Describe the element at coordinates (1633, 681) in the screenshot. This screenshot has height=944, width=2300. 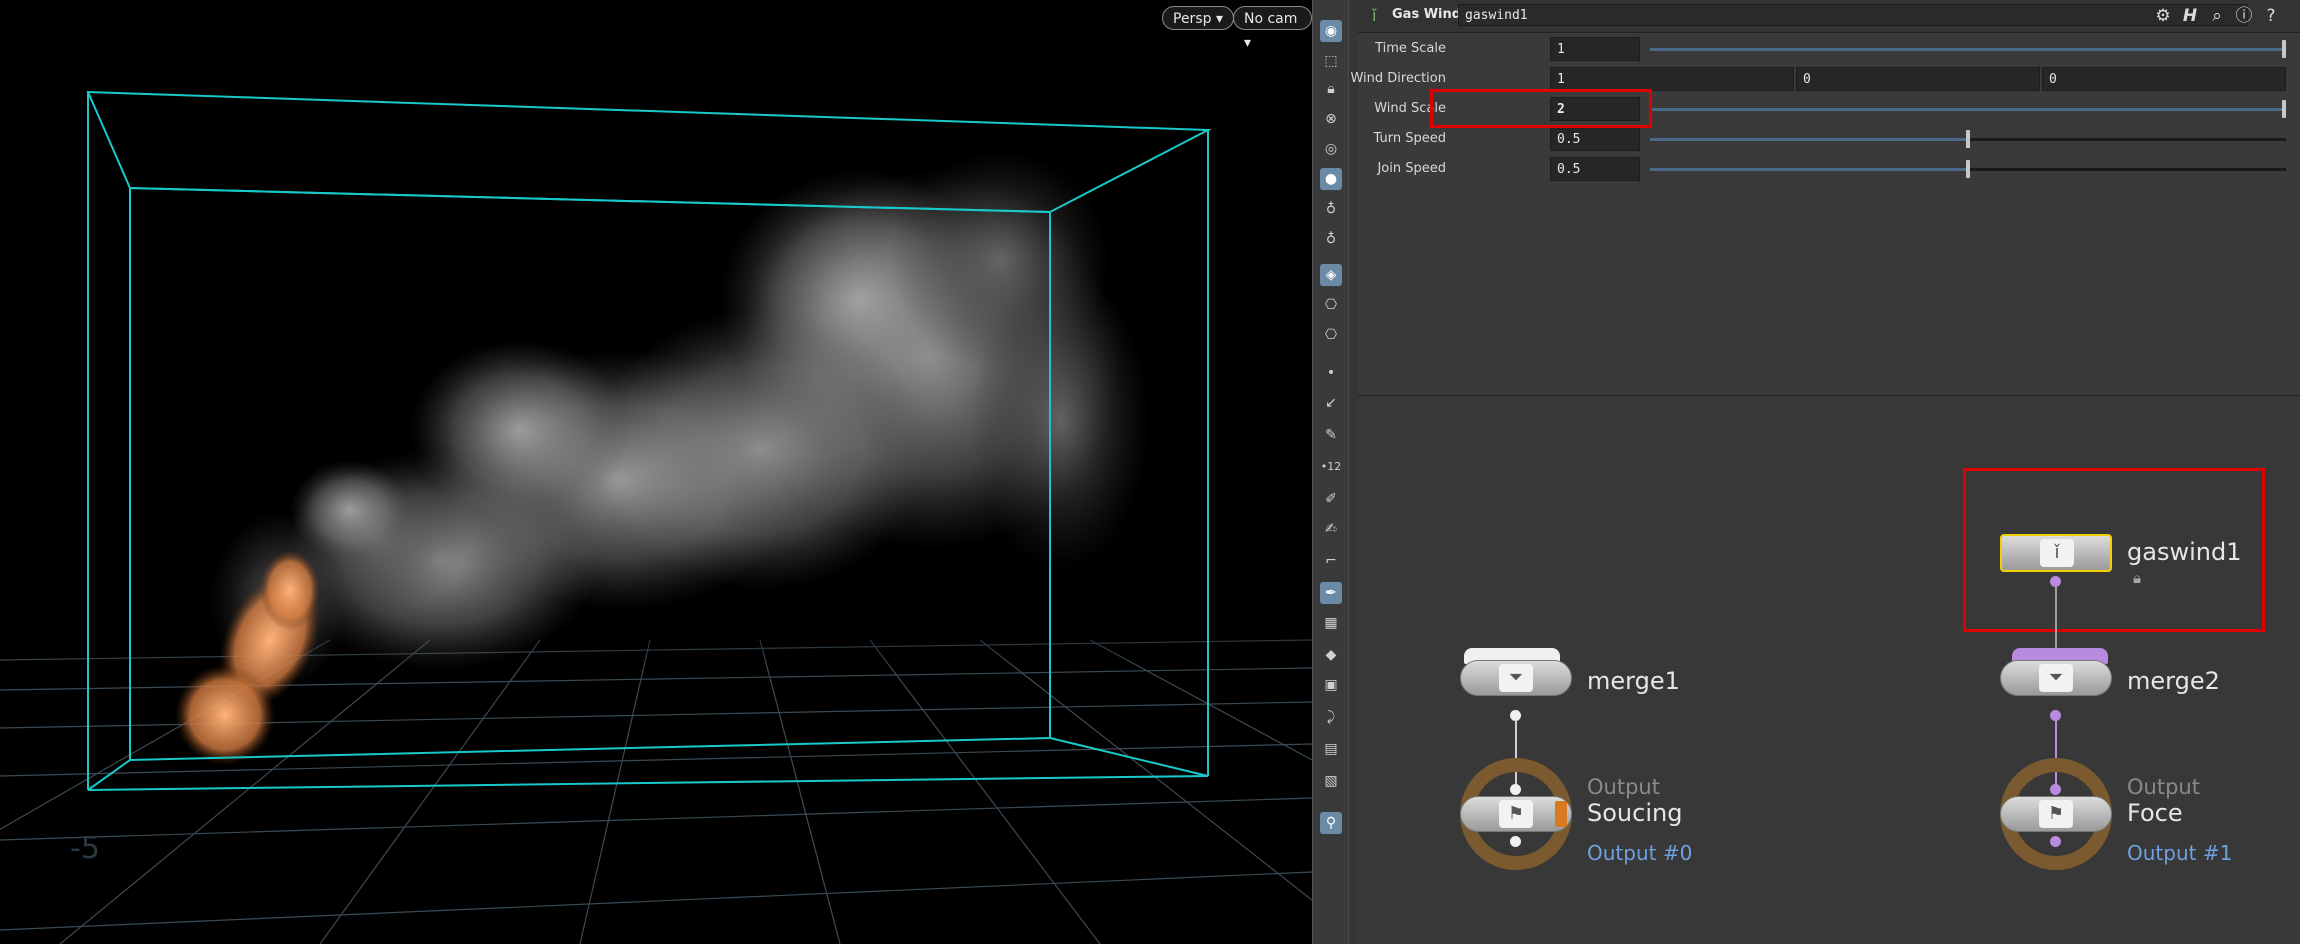
I see `merge1-label: merge1` at that location.